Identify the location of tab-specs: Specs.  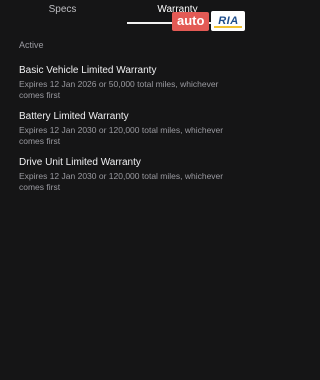
(62, 12).